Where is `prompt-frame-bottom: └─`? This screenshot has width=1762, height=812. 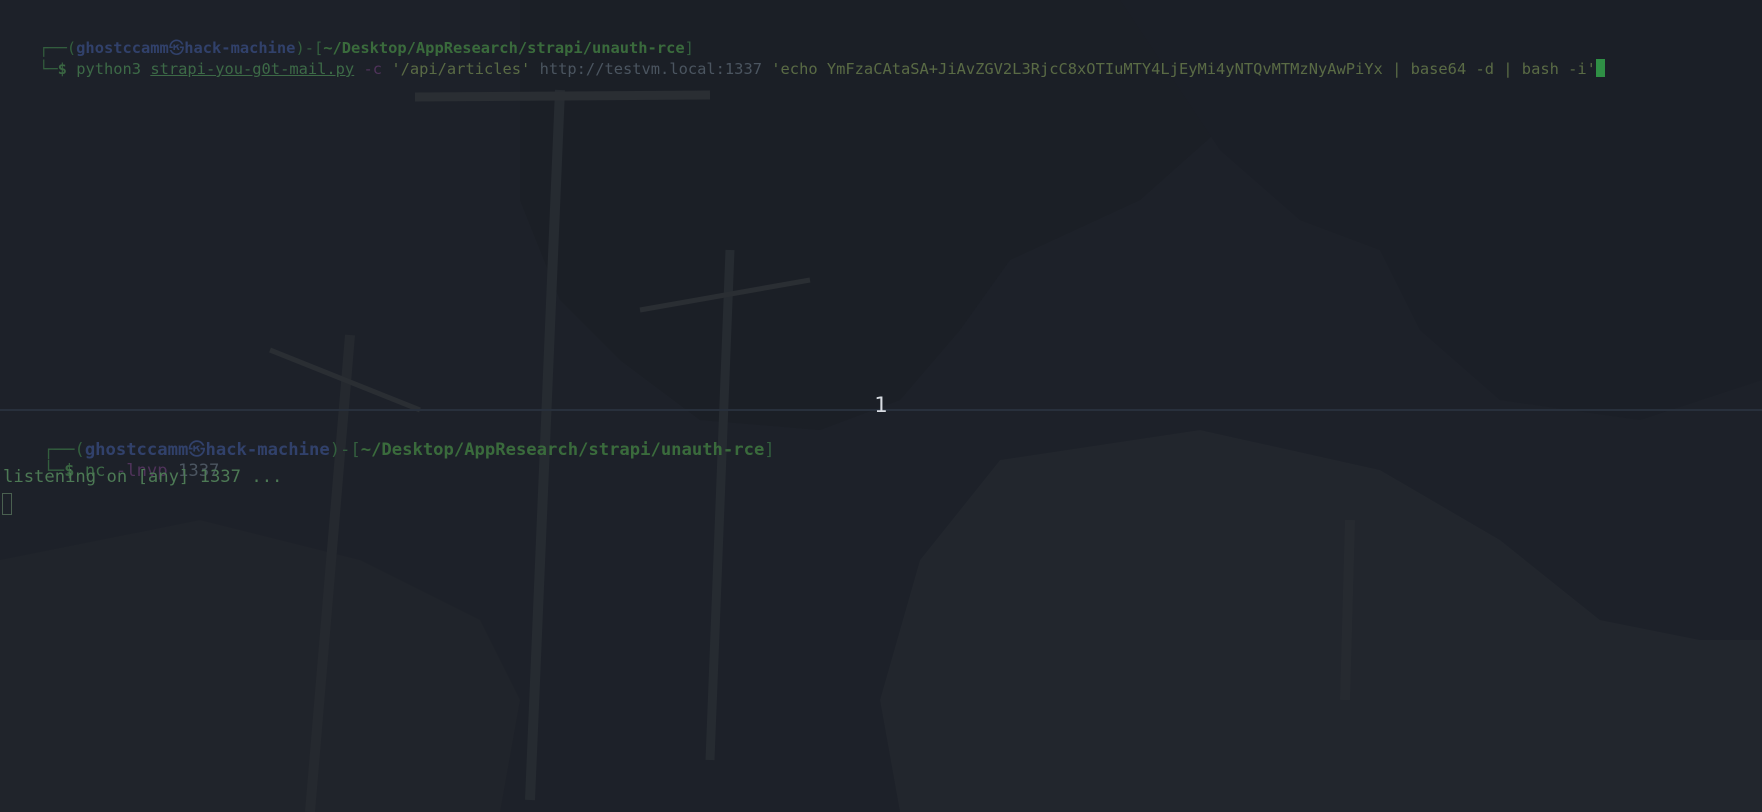
prompt-frame-bottom: └─ is located at coordinates (48, 69).